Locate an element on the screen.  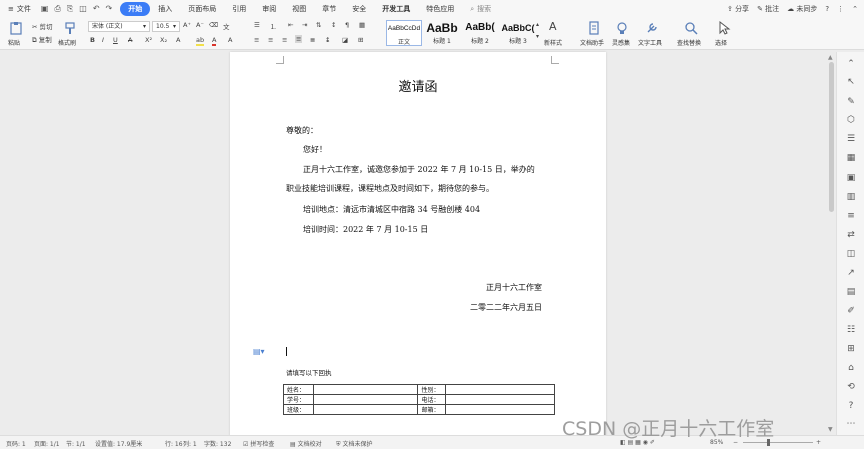
scroll-up-icon: ▲ is located at coordinates (830, 57).